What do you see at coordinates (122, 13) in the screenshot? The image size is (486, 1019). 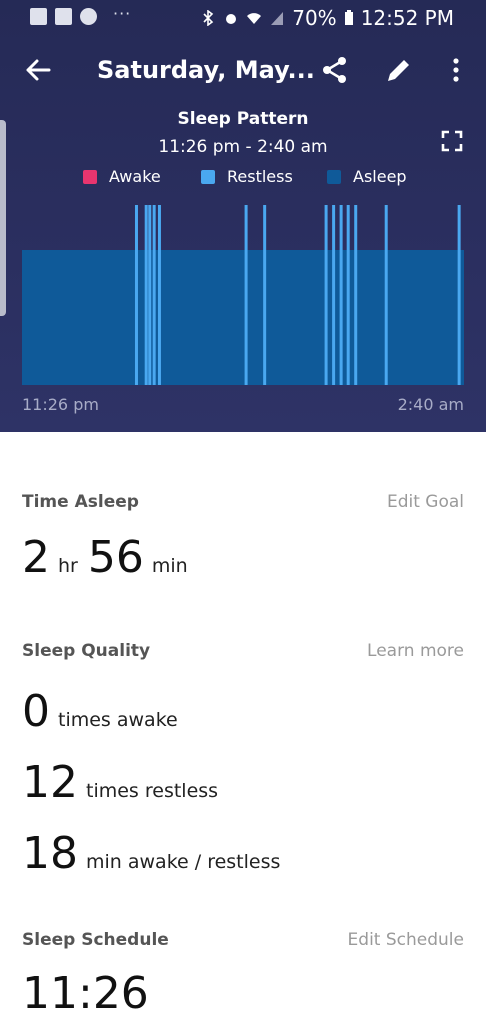 I see `more-notifications-icon: ···` at bounding box center [122, 13].